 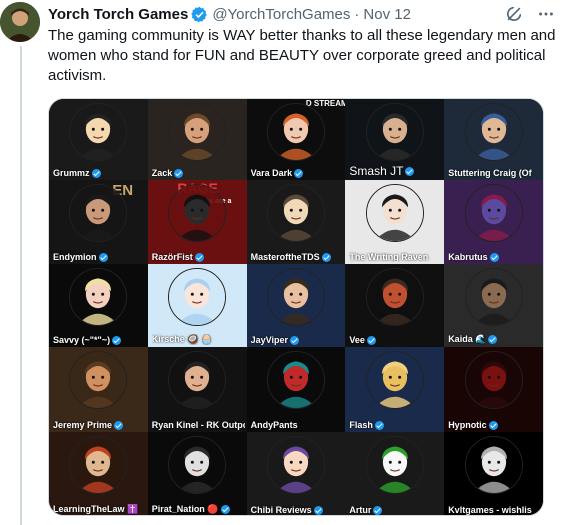 What do you see at coordinates (395, 340) in the screenshot?
I see `collage-username: Vee` at bounding box center [395, 340].